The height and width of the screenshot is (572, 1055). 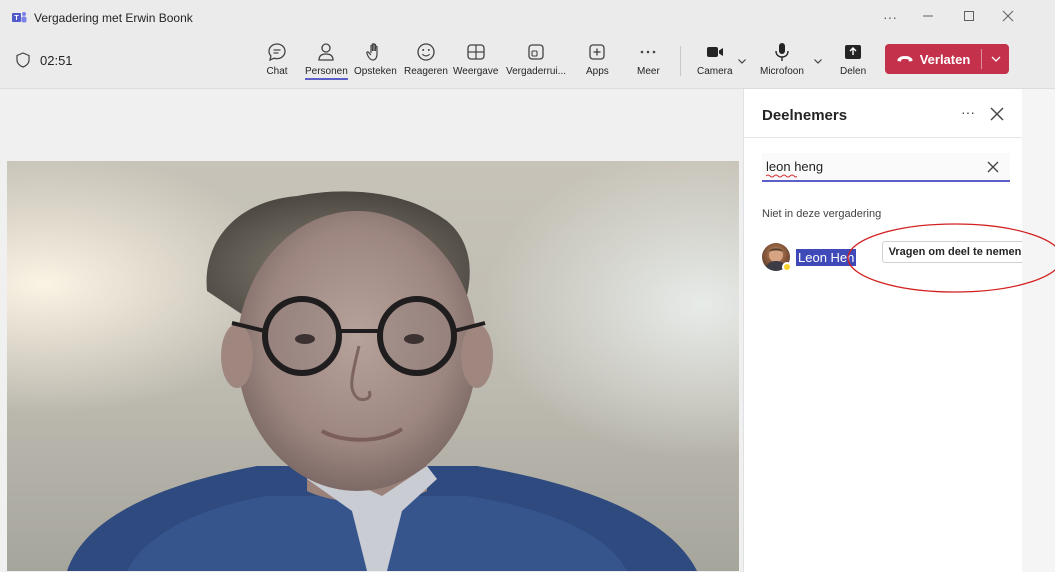 I want to click on presence-away-icon, so click(x=787, y=267).